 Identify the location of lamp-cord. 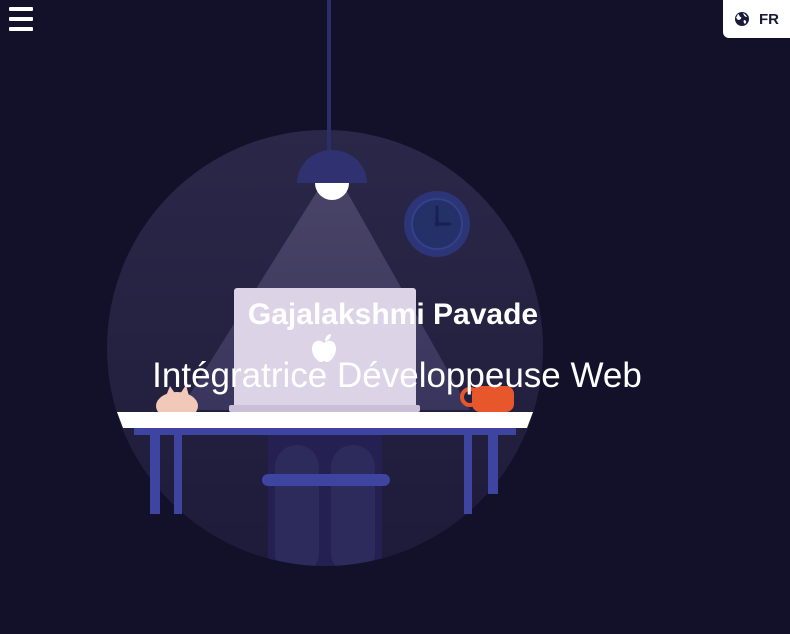
(329, 76).